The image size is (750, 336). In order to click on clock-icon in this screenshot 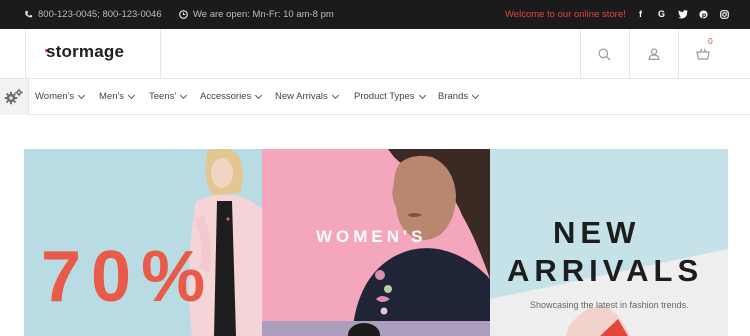, I will do `click(183, 14)`.